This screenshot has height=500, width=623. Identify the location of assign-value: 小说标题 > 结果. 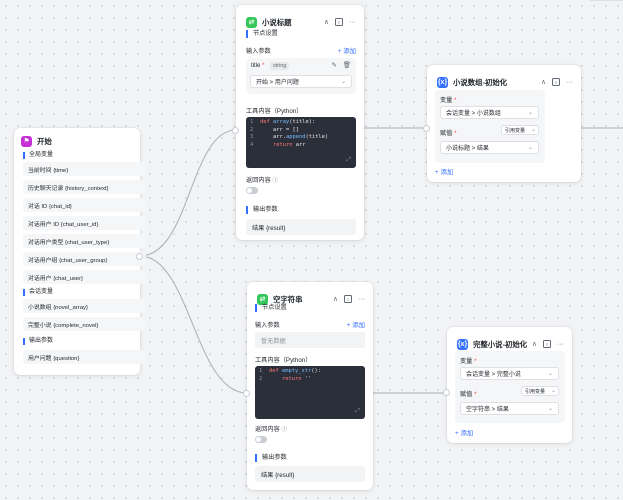
(467, 149).